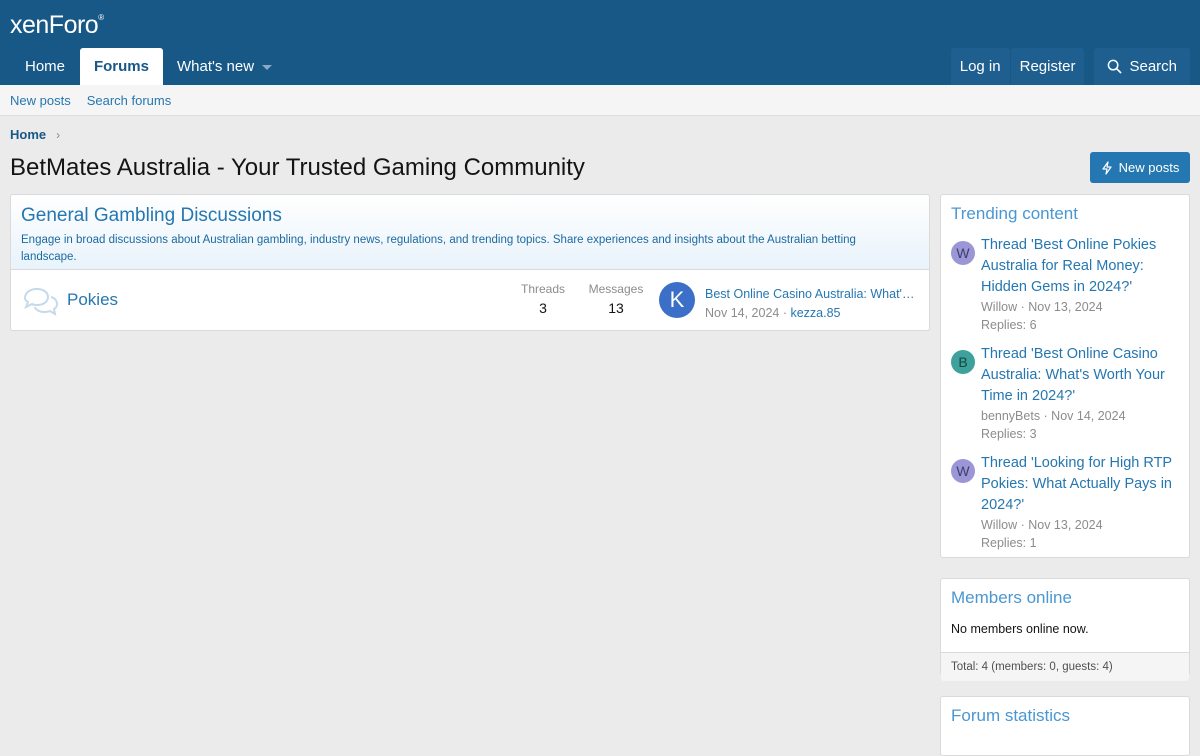 This screenshot has height=756, width=1200. What do you see at coordinates (92, 300) in the screenshot?
I see `forum-node-title: Pokies` at bounding box center [92, 300].